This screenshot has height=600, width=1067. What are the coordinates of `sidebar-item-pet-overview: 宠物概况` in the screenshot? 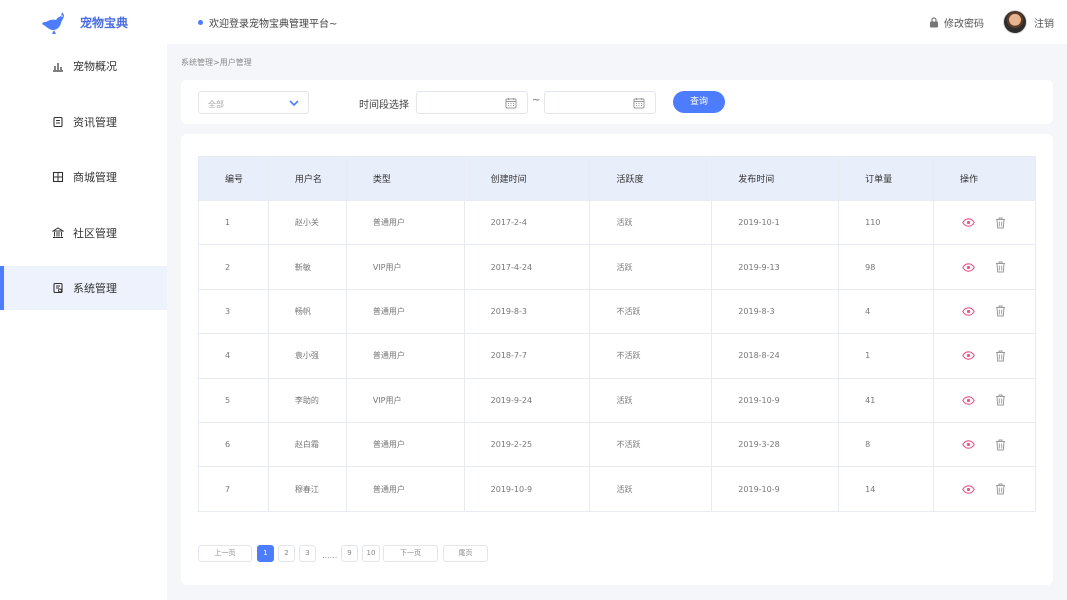 It's located at (83, 66).